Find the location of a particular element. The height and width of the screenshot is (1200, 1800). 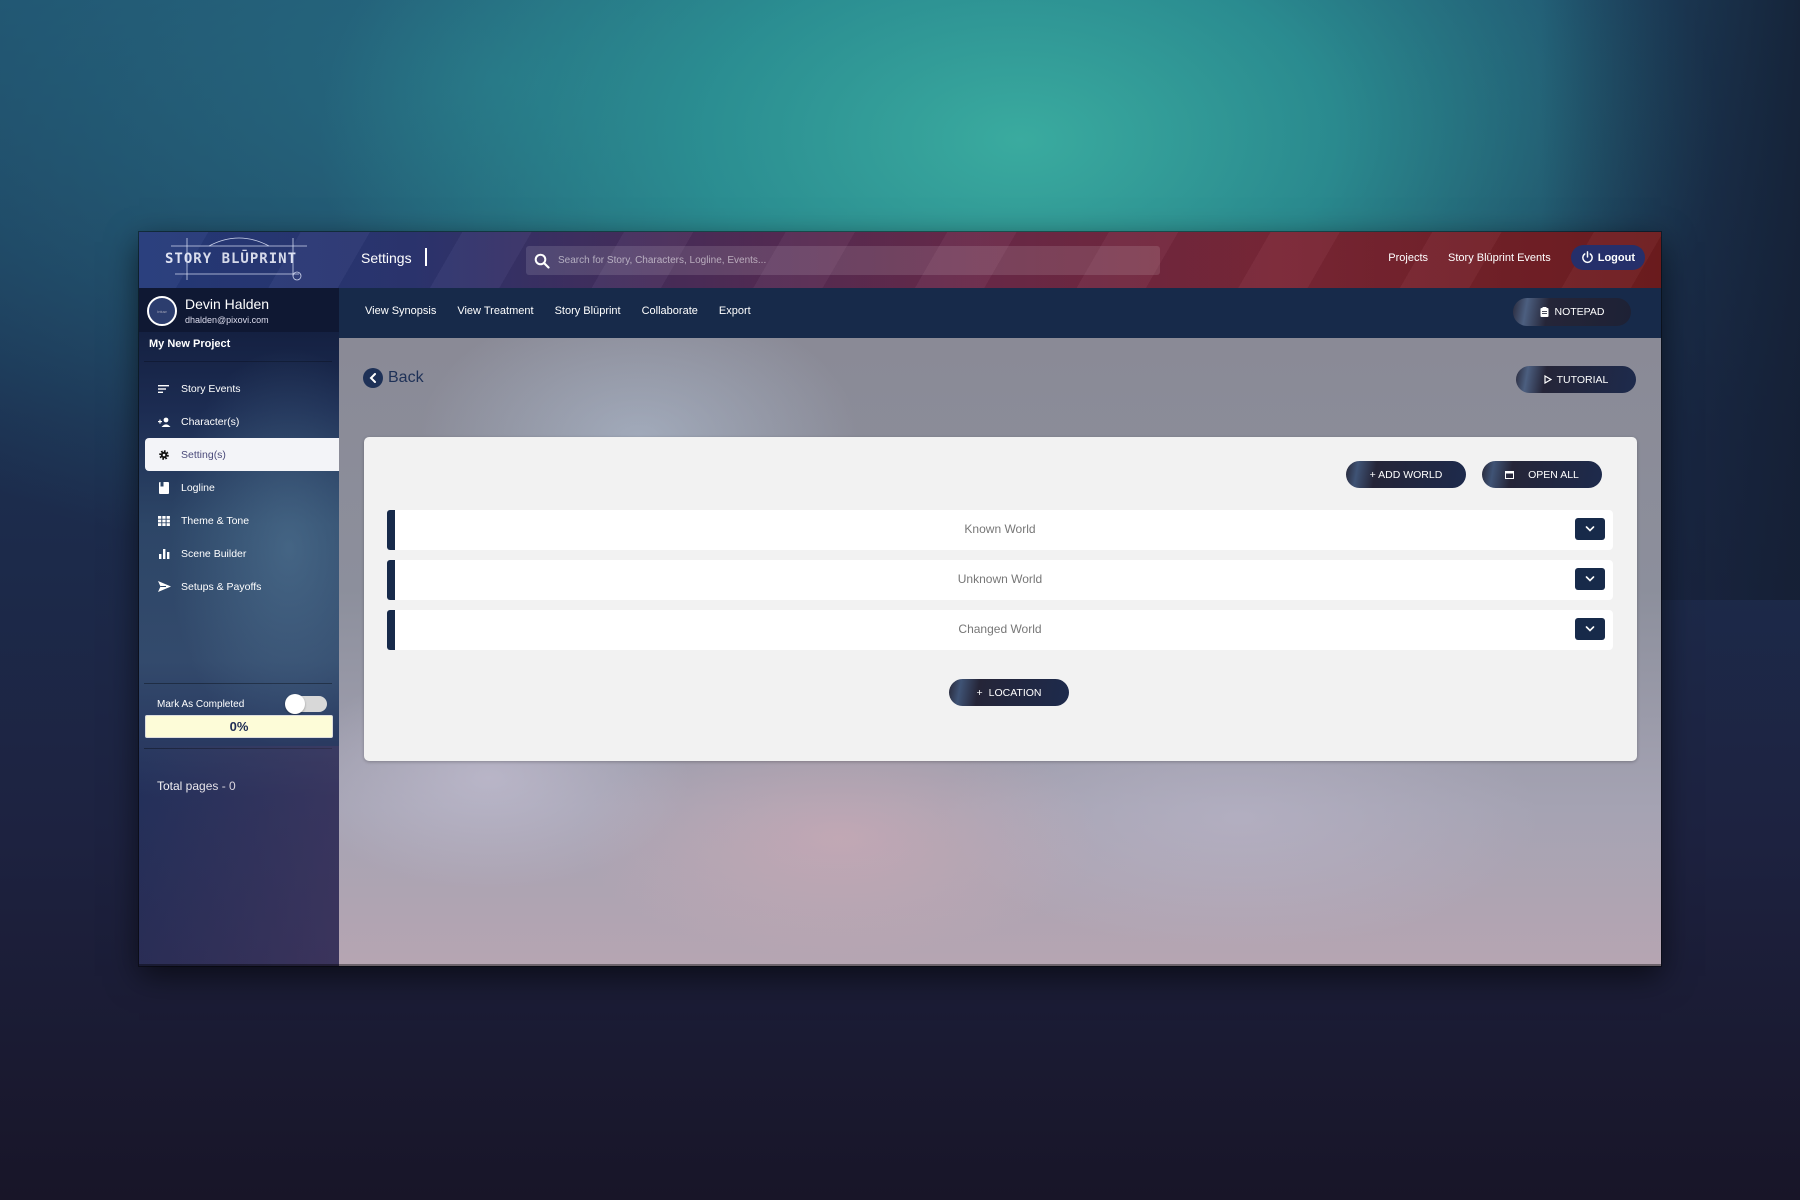

search-bar is located at coordinates (843, 260).